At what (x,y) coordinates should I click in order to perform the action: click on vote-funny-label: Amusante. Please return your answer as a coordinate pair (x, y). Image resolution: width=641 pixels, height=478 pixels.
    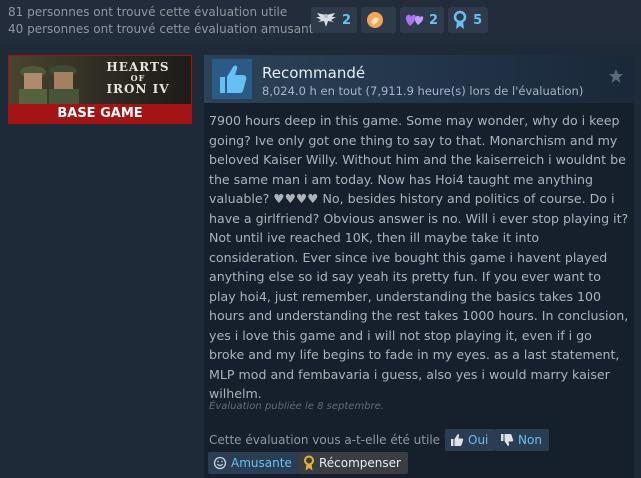
    Looking at the image, I should click on (261, 463).